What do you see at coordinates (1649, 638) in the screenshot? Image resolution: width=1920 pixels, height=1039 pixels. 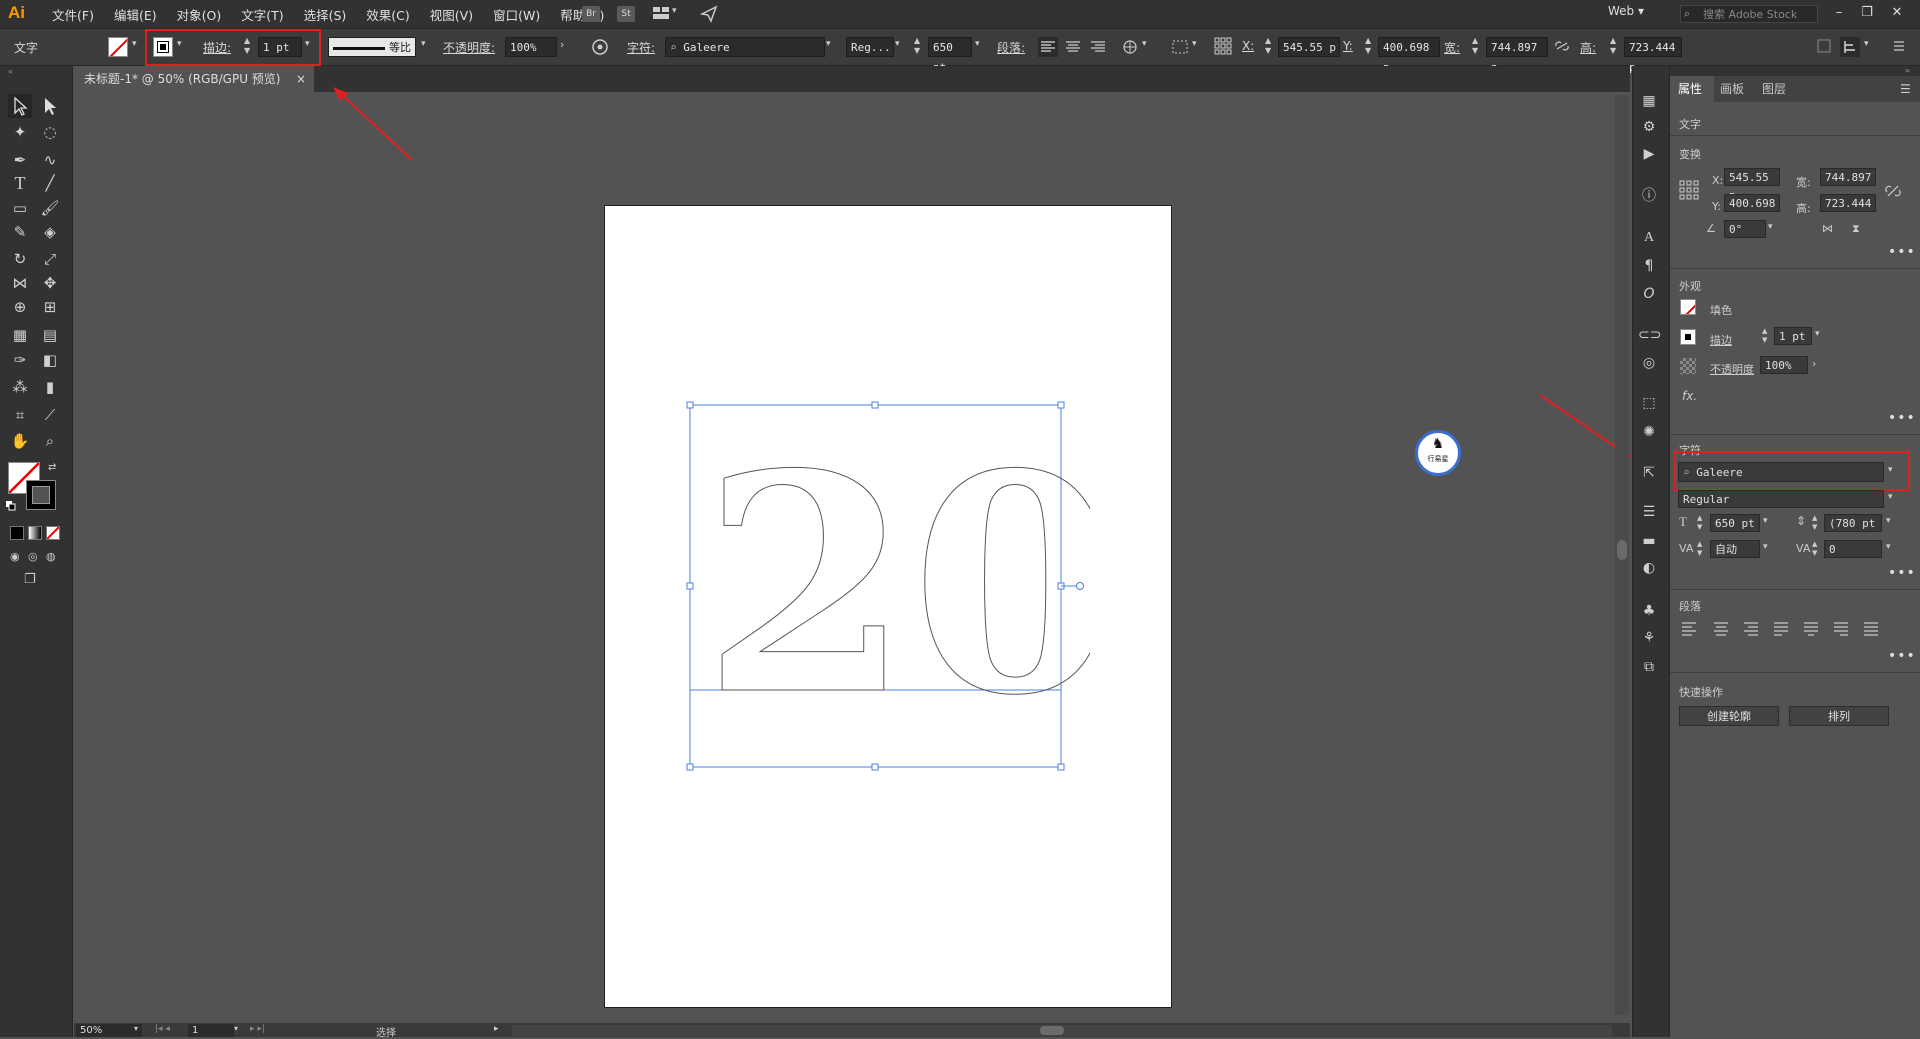 I see `brushes-panel-icon: ⚘` at bounding box center [1649, 638].